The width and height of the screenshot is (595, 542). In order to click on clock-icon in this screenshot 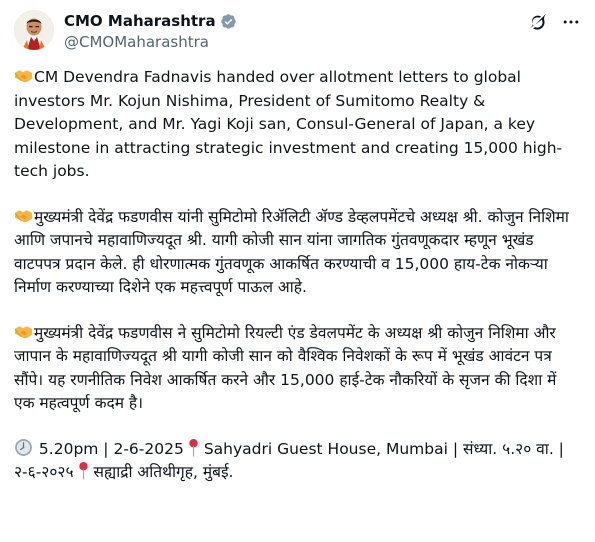, I will do `click(23, 447)`.